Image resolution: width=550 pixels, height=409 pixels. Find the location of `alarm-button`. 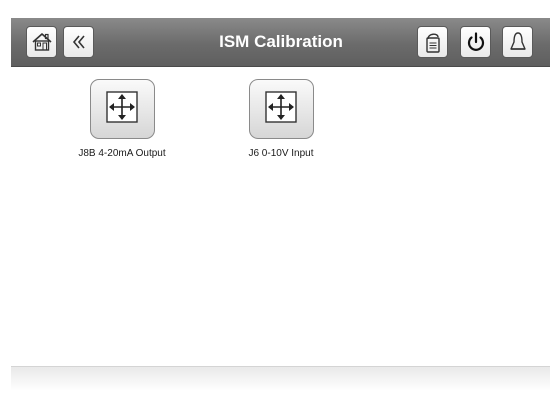

alarm-button is located at coordinates (517, 42).